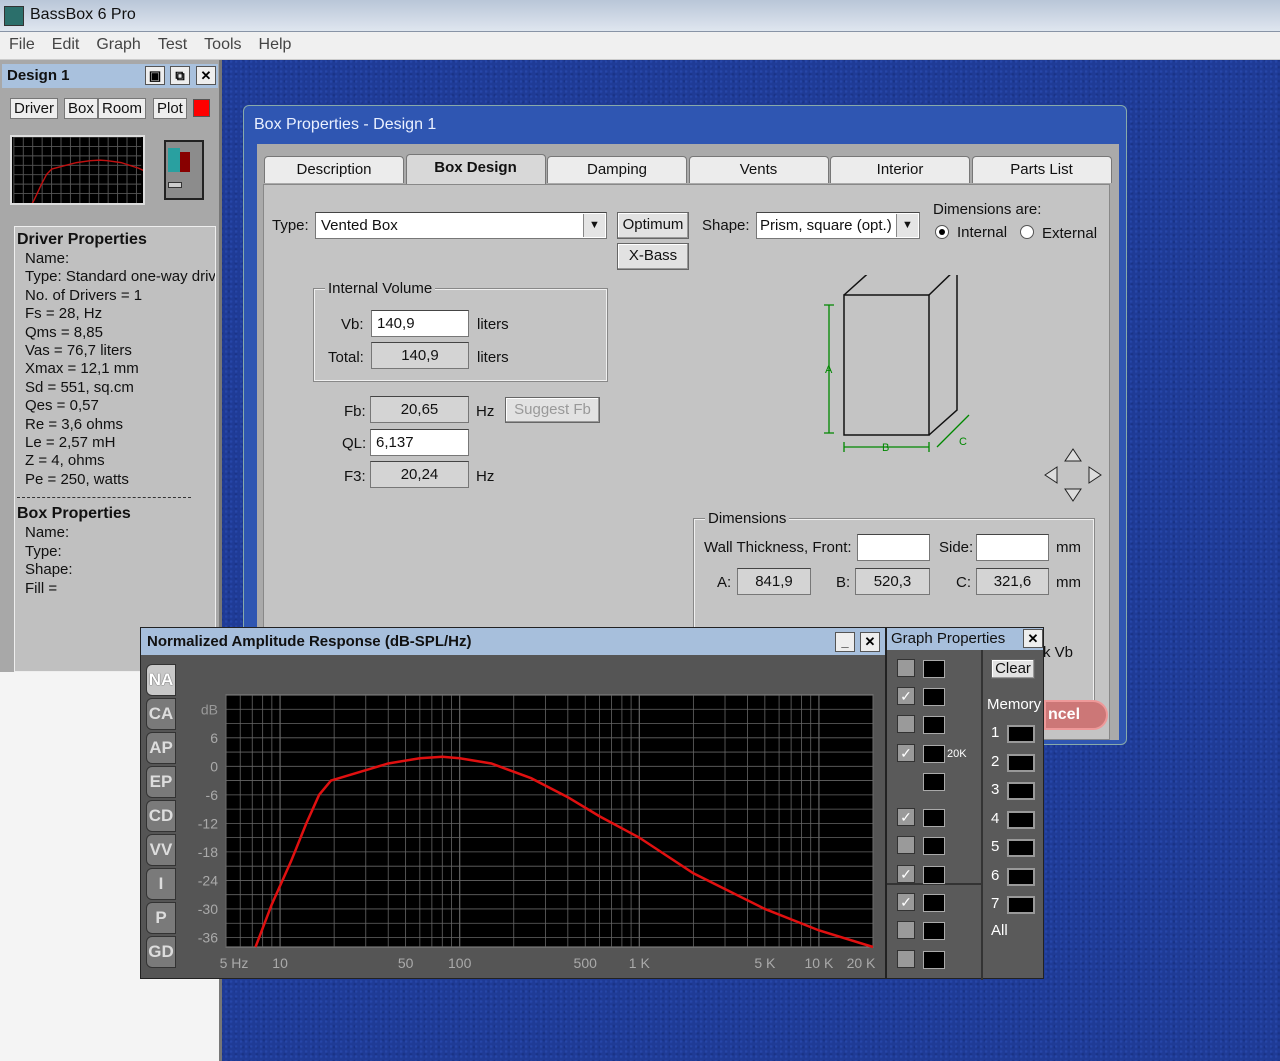  Describe the element at coordinates (62, 406) in the screenshot. I see `driver-property: Qes = 0,57` at that location.